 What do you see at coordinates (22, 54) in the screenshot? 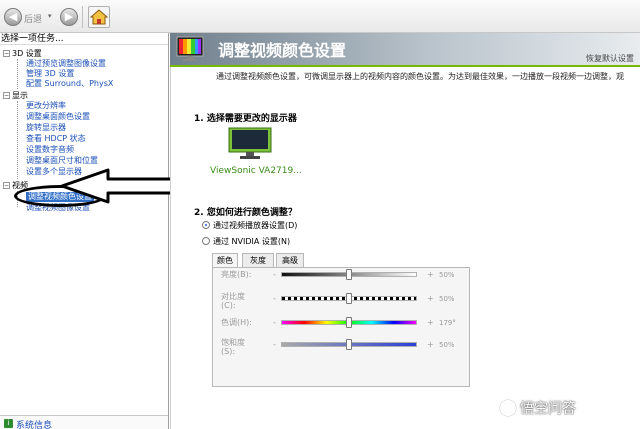
I see `tree-category-3d: −3D 设置` at bounding box center [22, 54].